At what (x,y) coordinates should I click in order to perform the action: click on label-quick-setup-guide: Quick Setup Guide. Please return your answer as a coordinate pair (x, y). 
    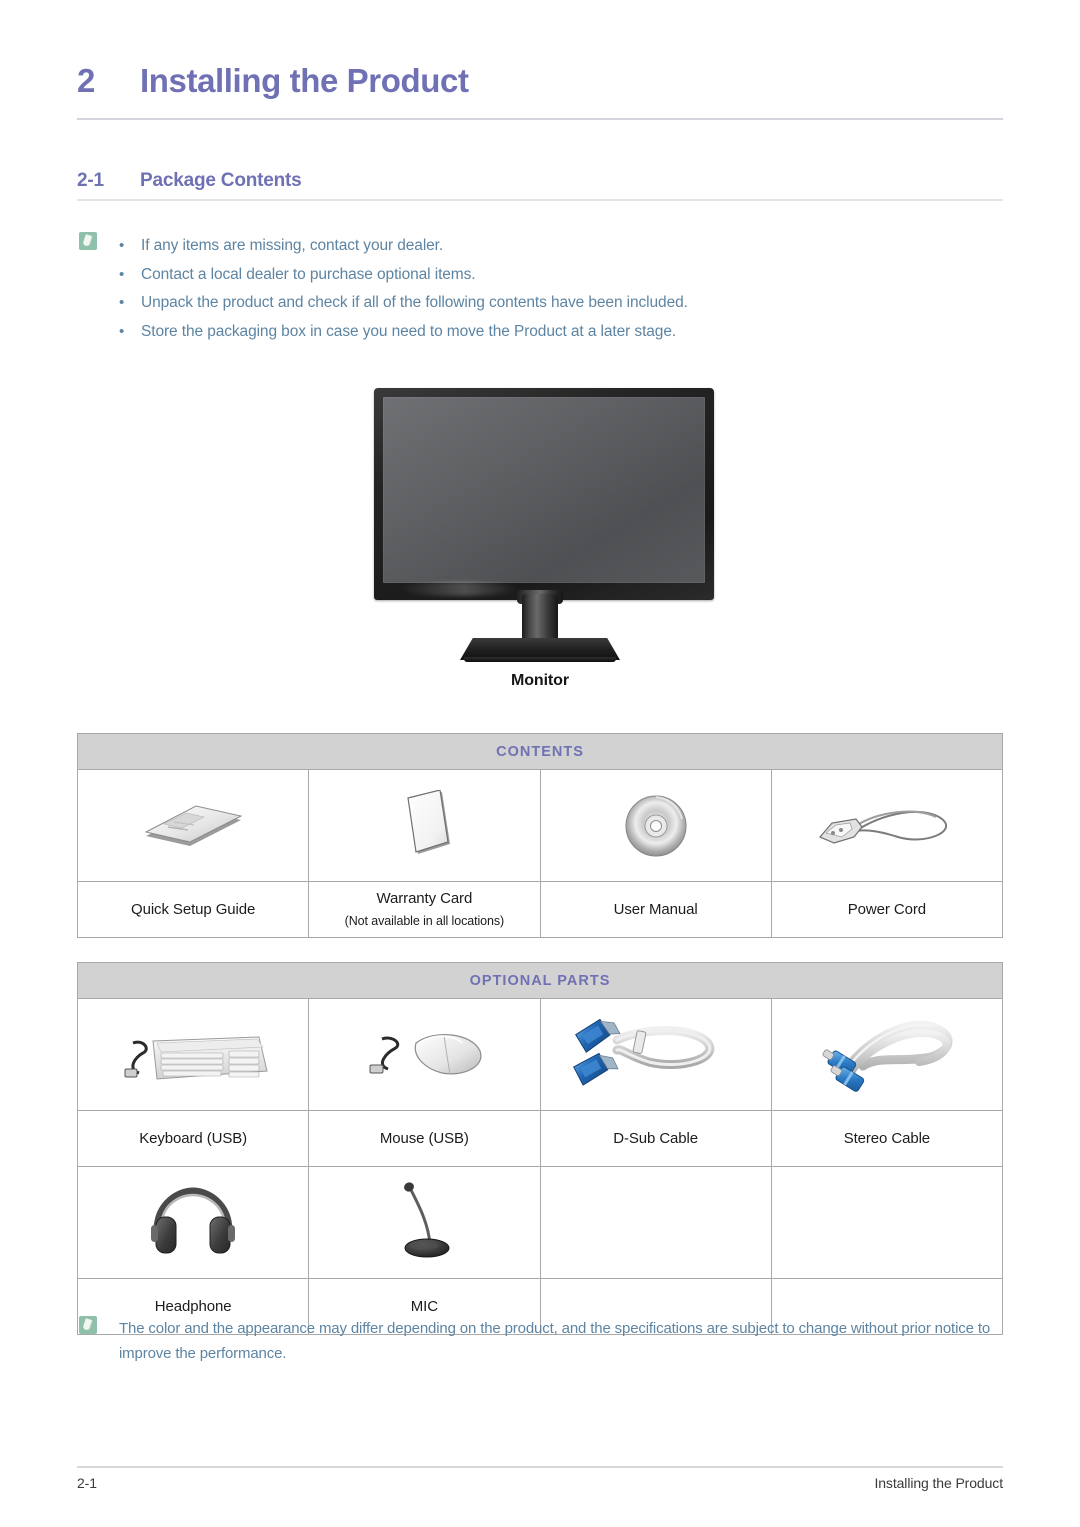
    Looking at the image, I should click on (193, 909).